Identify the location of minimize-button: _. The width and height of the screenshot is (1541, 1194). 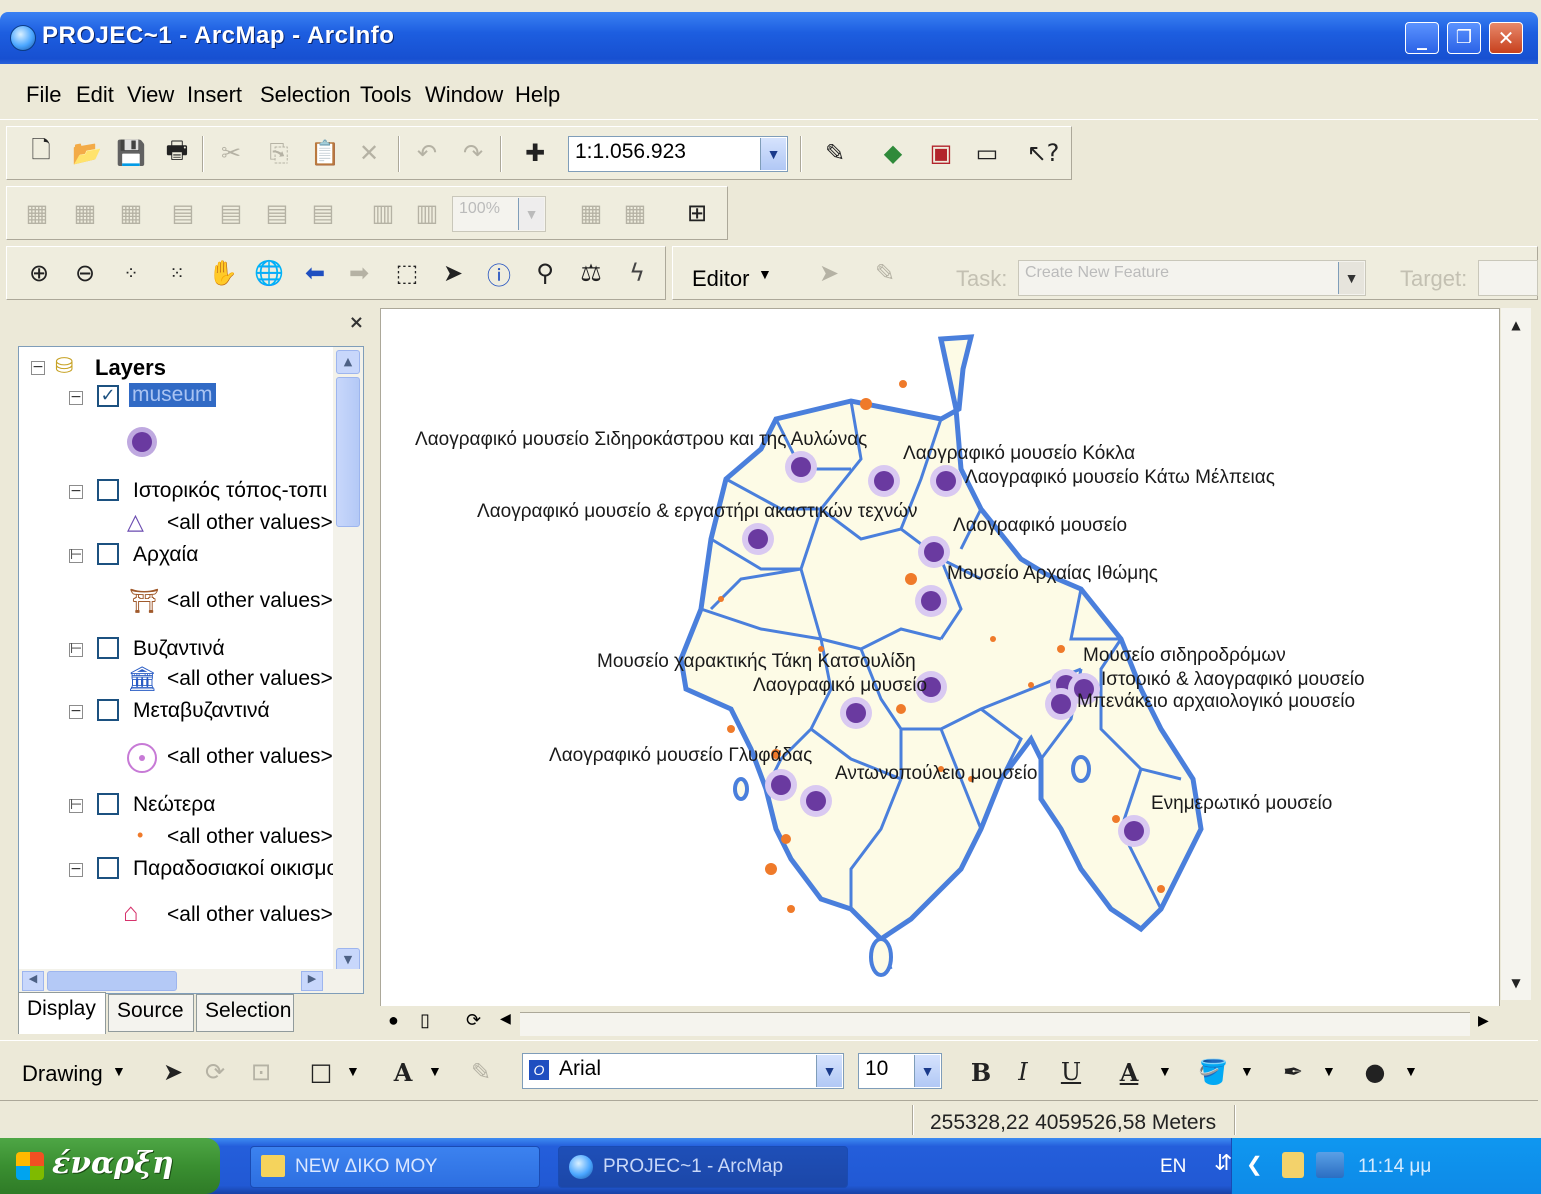
(1422, 38).